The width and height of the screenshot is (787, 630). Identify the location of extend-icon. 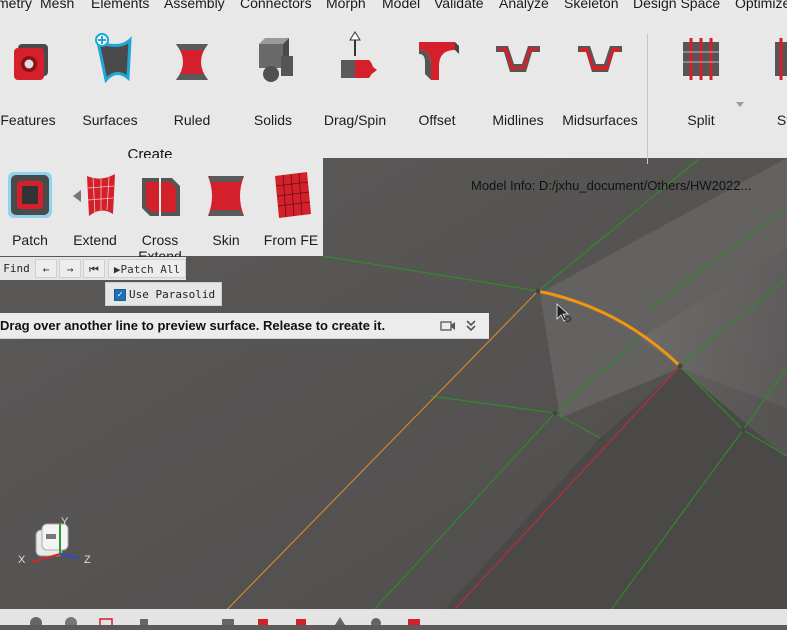
(94, 195).